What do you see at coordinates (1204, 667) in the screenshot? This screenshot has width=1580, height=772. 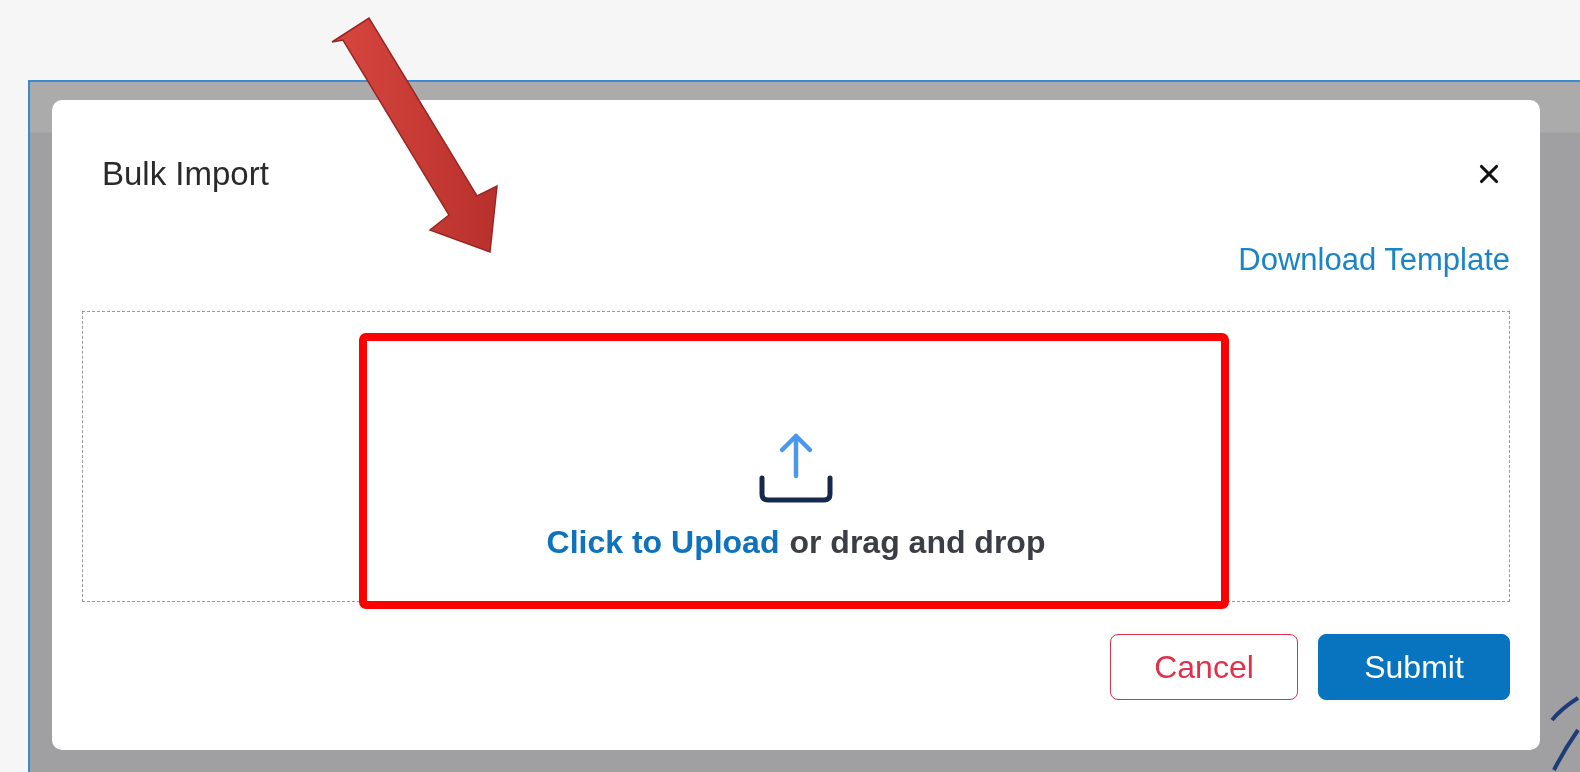 I see `cancel-button: Cancel` at bounding box center [1204, 667].